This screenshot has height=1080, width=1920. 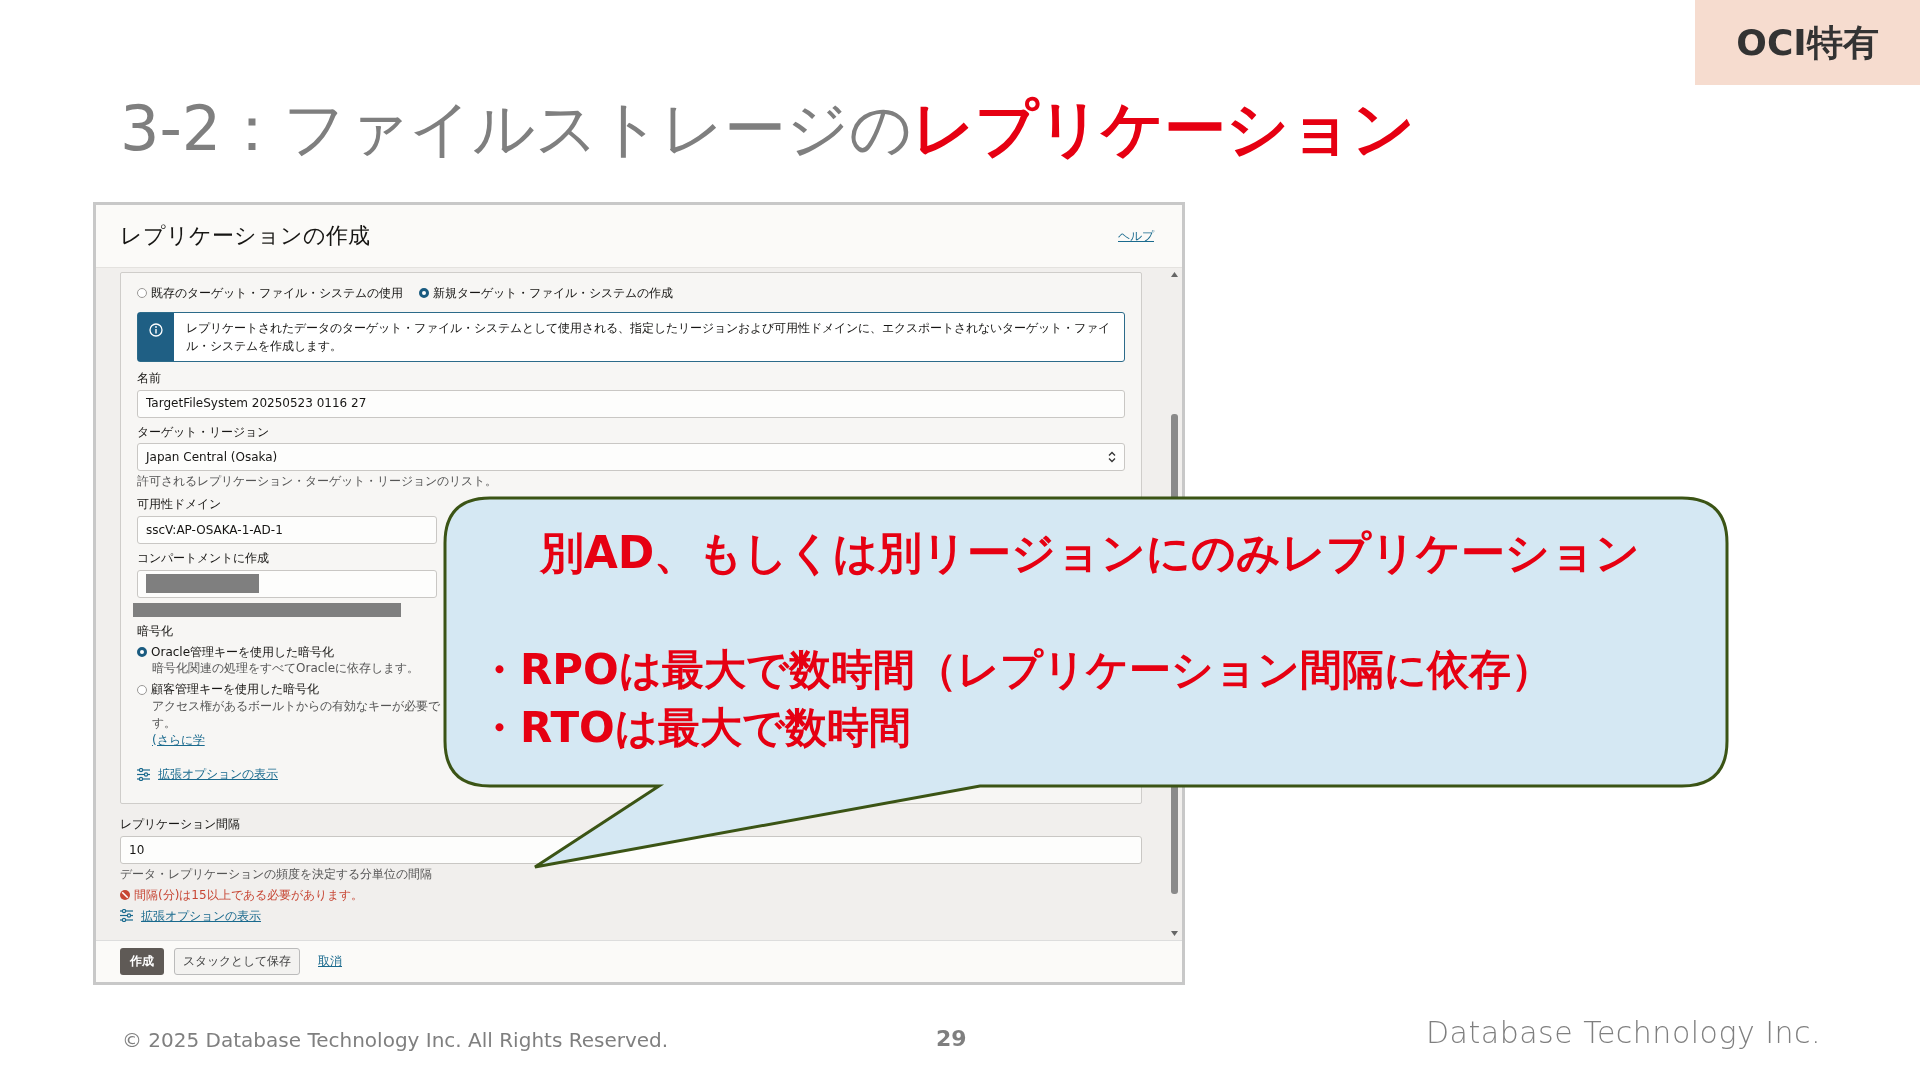 I want to click on input-field: sscV:AP-OSAKA-1-AD-1, so click(x=287, y=530).